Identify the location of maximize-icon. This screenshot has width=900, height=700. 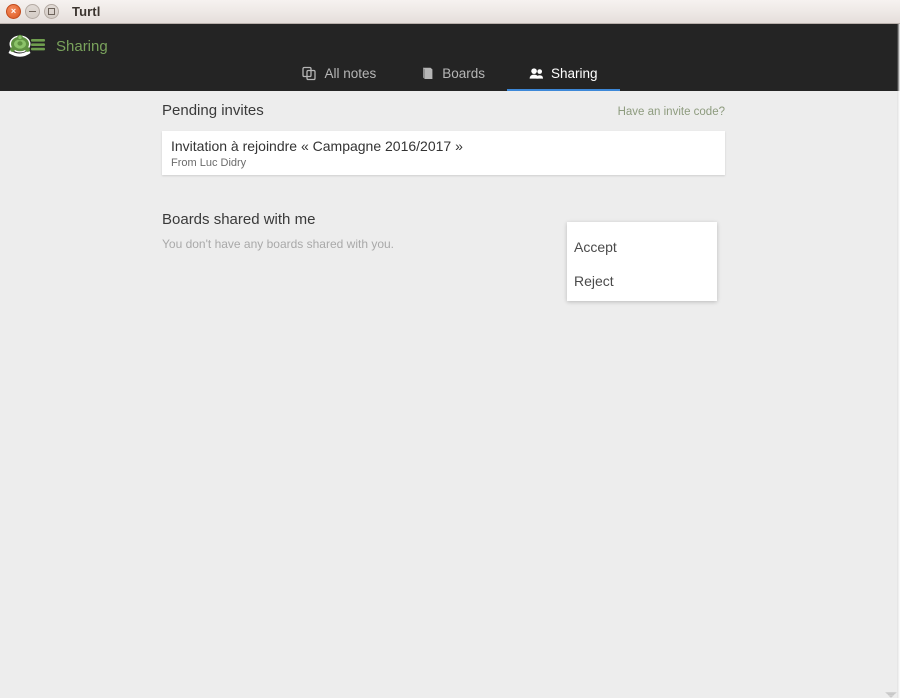
(51, 11).